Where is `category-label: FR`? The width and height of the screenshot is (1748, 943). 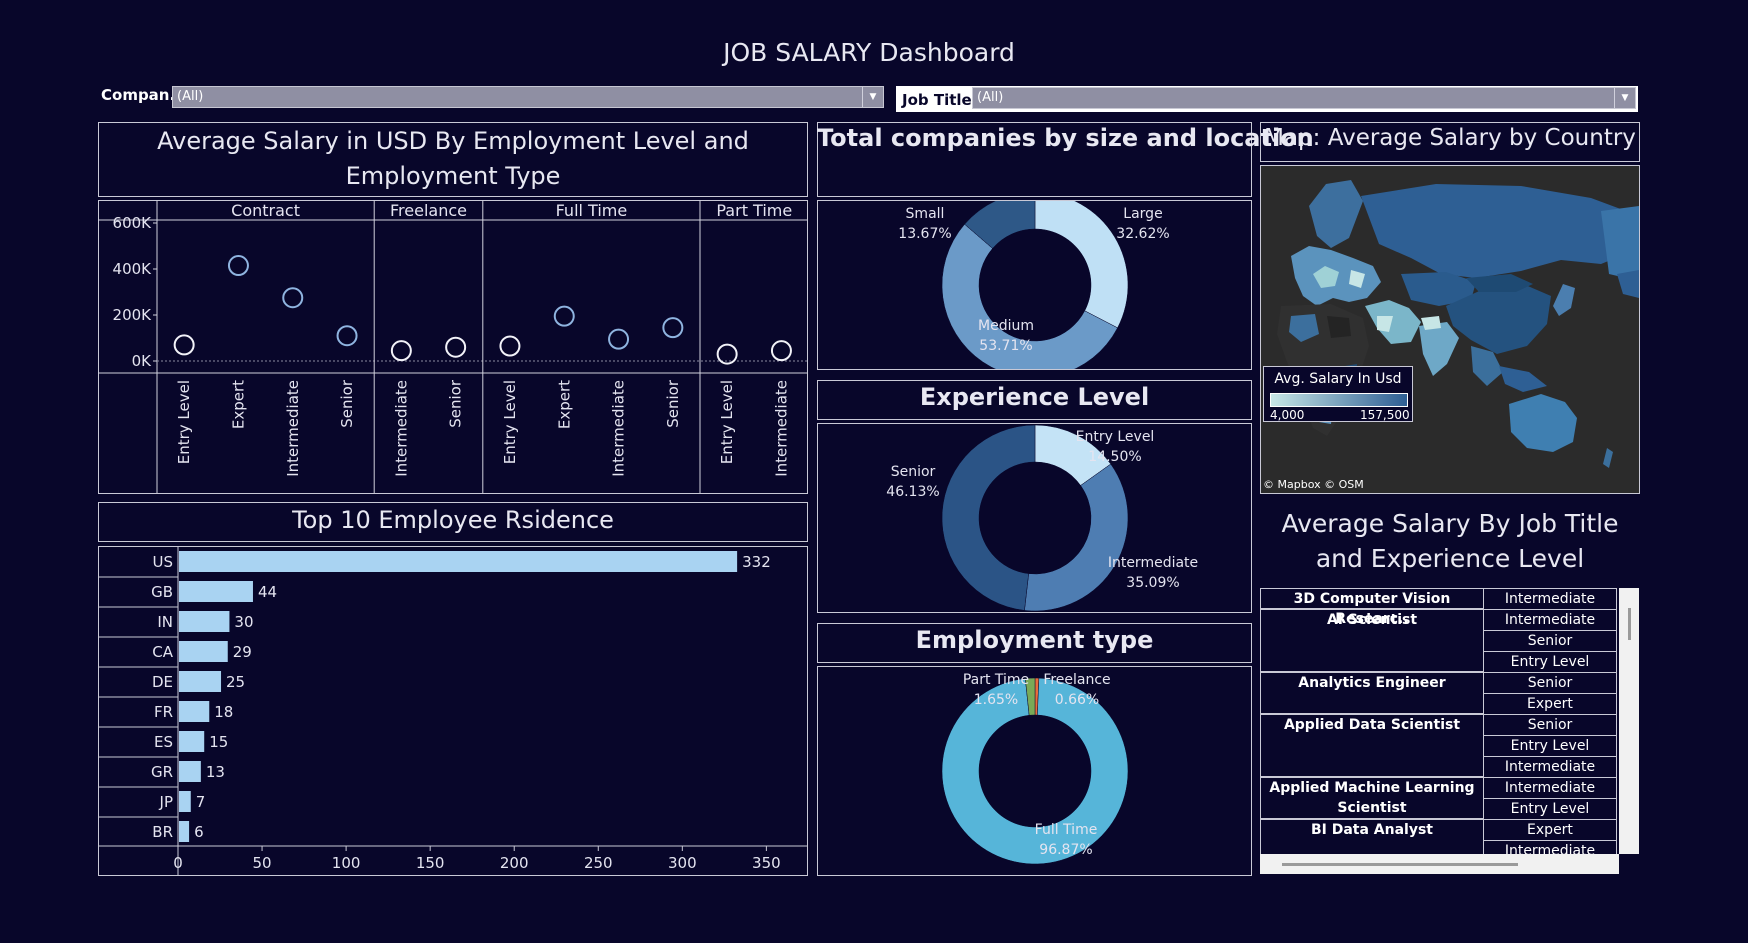
category-label: FR is located at coordinates (163, 712).